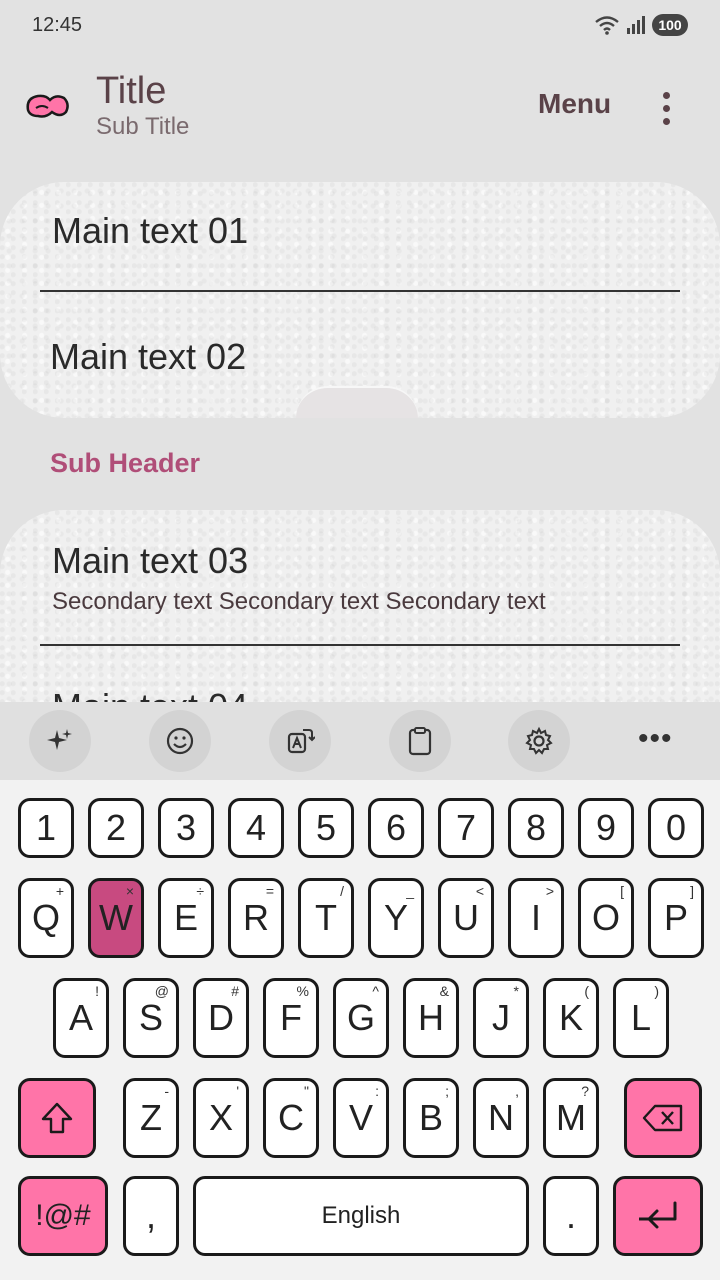  I want to click on comma-key: ,, so click(151, 1216).